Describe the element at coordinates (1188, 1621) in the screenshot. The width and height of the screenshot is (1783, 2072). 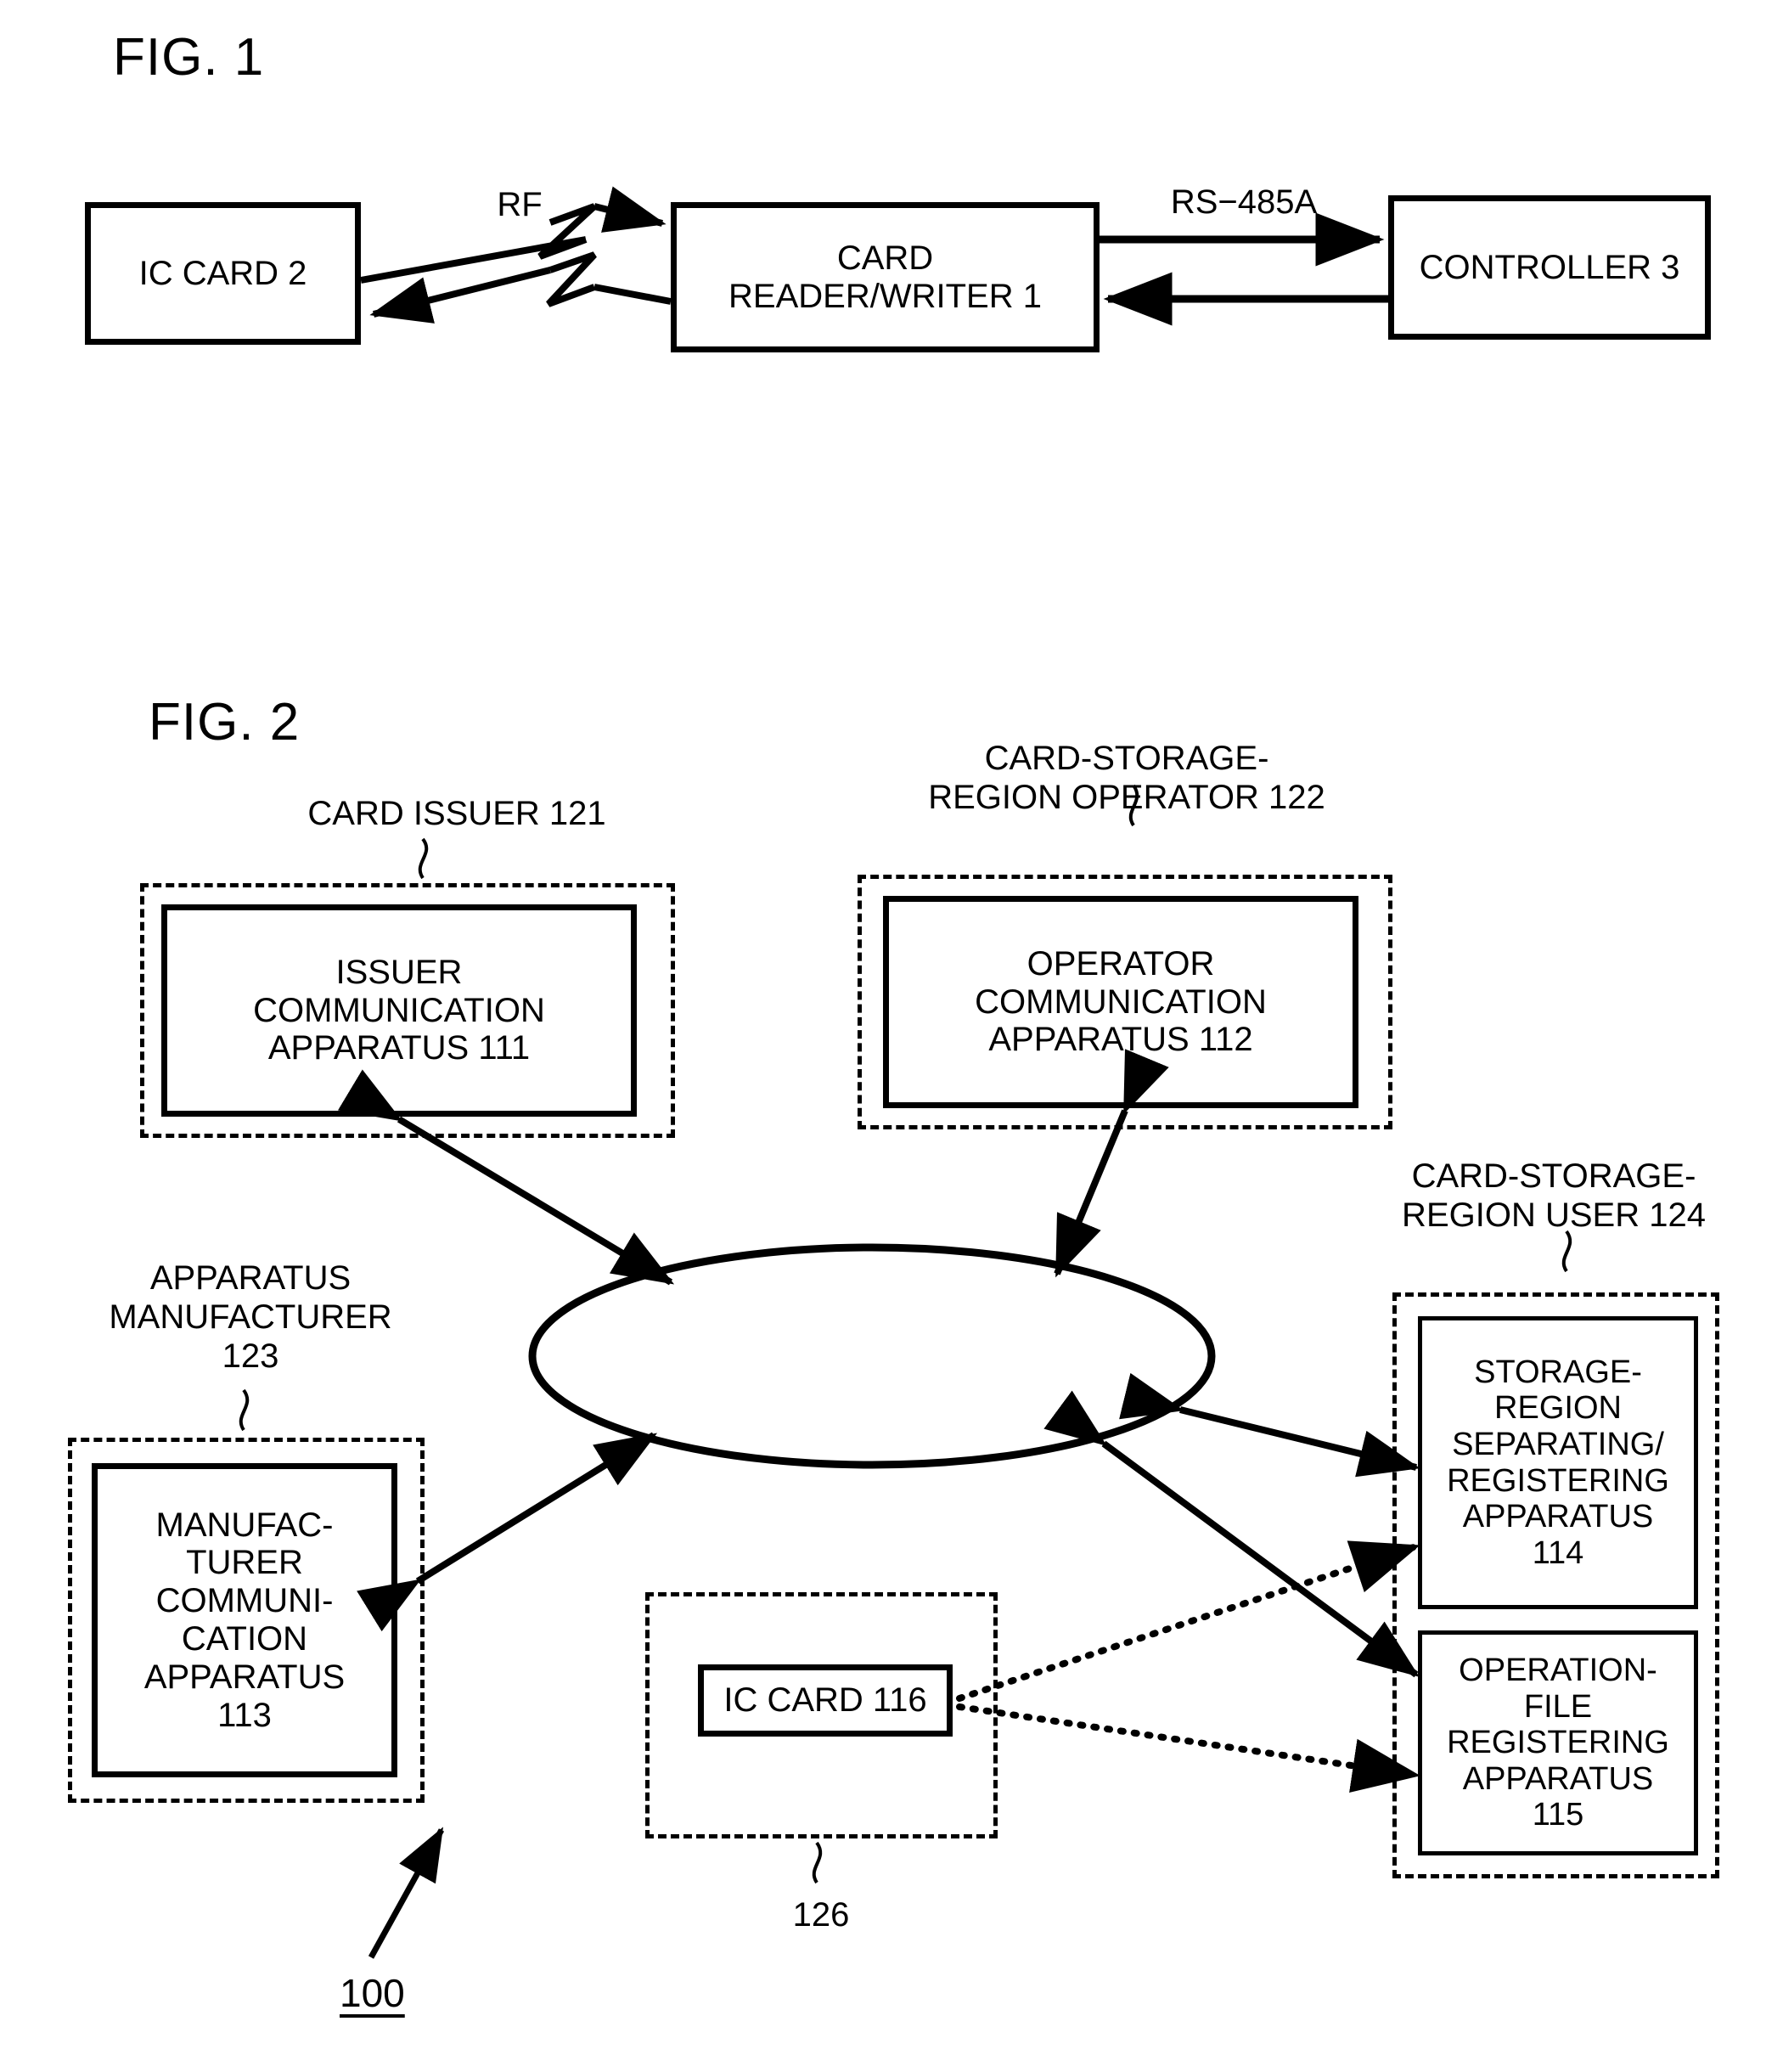
I see `fig2-dotted-link-ic-card-to-storage-region-apparatus` at that location.